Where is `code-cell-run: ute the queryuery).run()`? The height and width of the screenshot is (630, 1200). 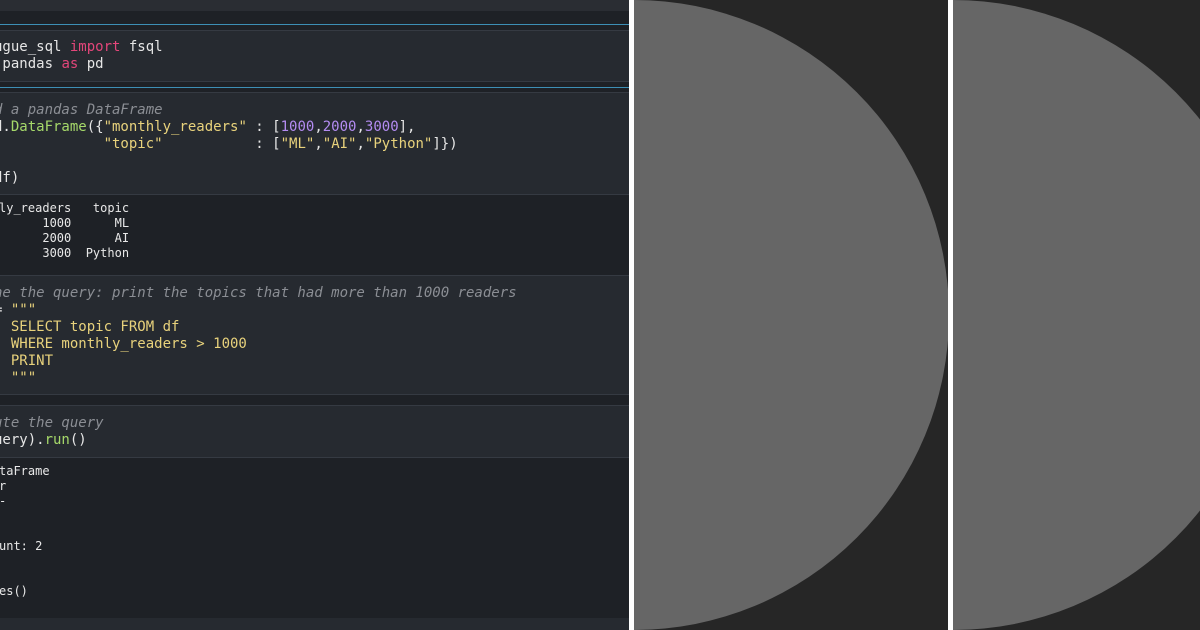
code-cell-run: ute the queryuery).run() is located at coordinates (314, 431).